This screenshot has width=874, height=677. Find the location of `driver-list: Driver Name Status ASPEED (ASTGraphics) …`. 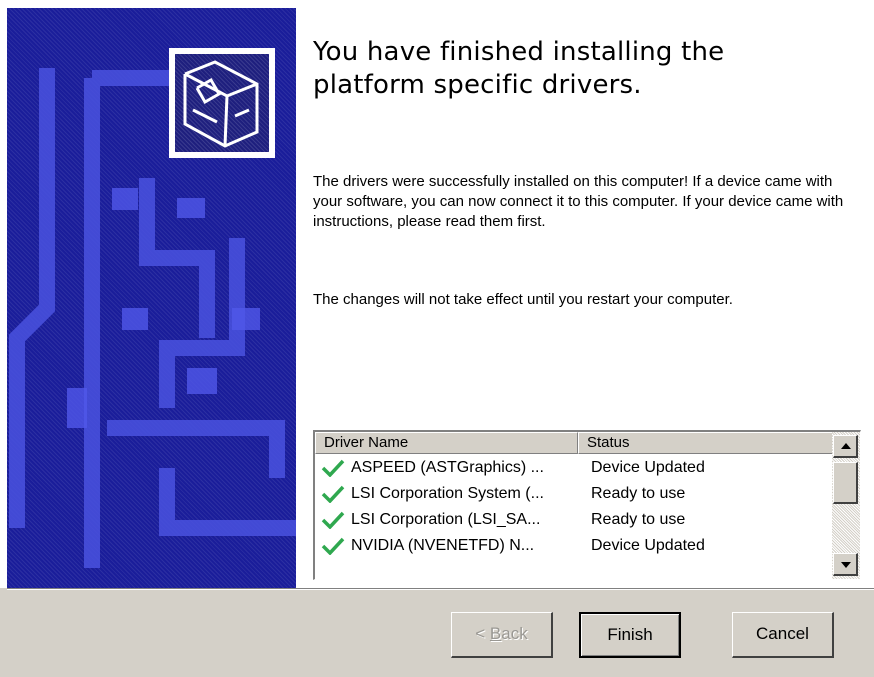

driver-list: Driver Name Status ASPEED (ASTGraphics) … is located at coordinates (587, 505).